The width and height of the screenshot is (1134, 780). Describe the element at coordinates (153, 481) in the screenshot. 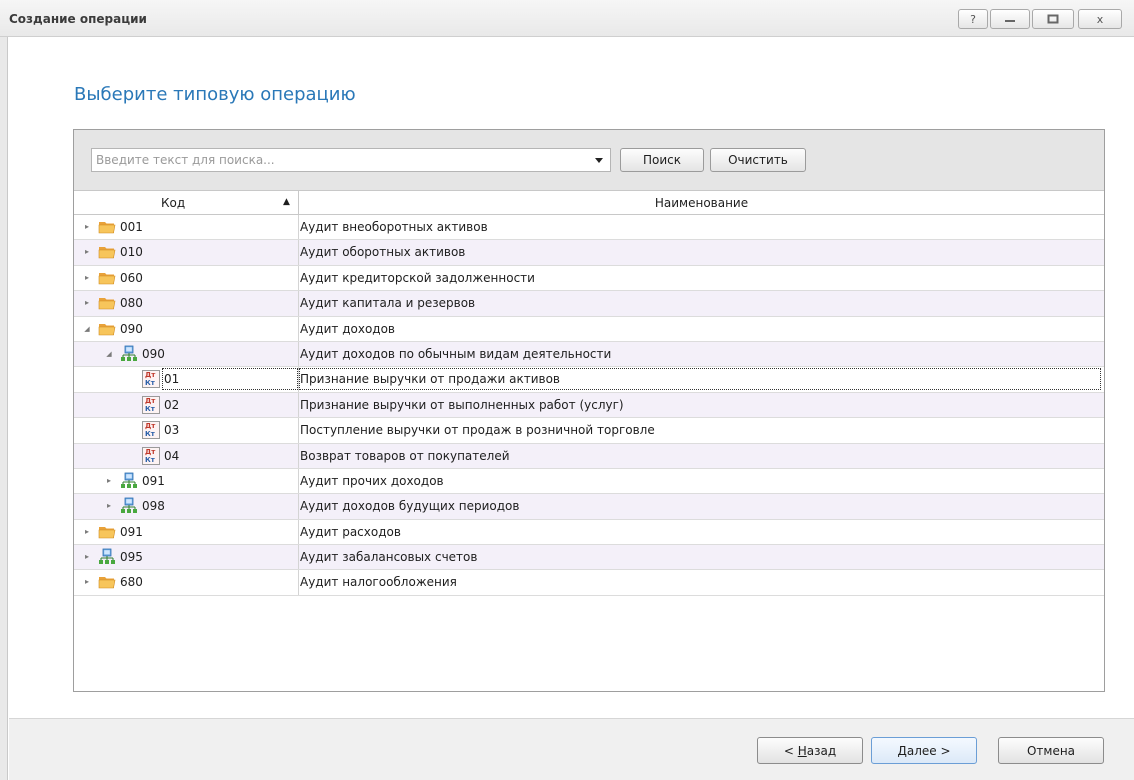

I see `row-code: 091` at that location.